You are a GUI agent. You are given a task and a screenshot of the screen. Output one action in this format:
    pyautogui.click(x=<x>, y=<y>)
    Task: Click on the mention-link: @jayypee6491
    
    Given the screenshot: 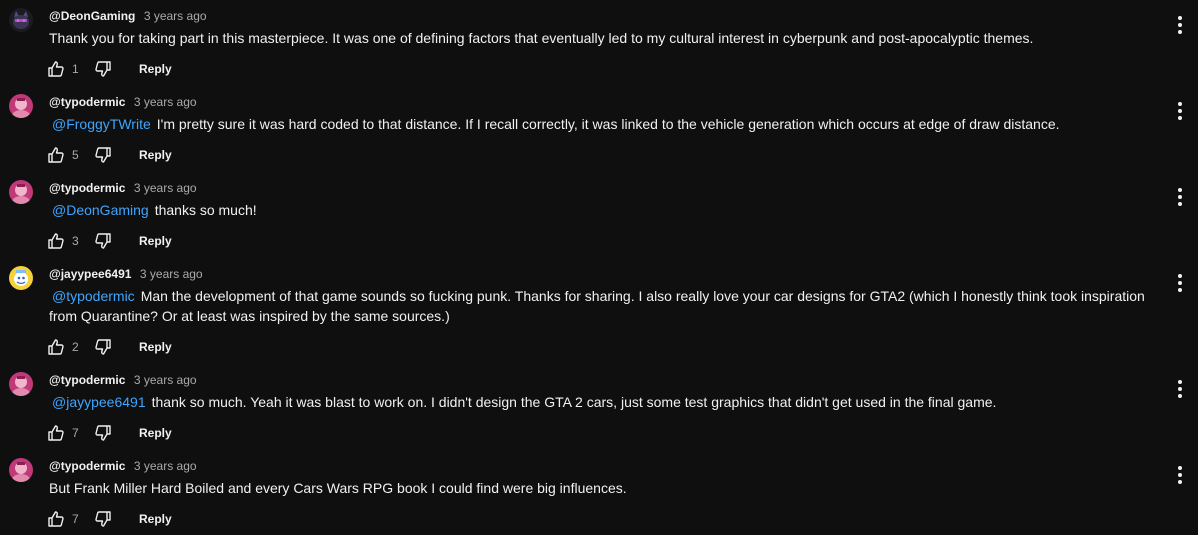 What is the action you would take?
    pyautogui.click(x=99, y=402)
    